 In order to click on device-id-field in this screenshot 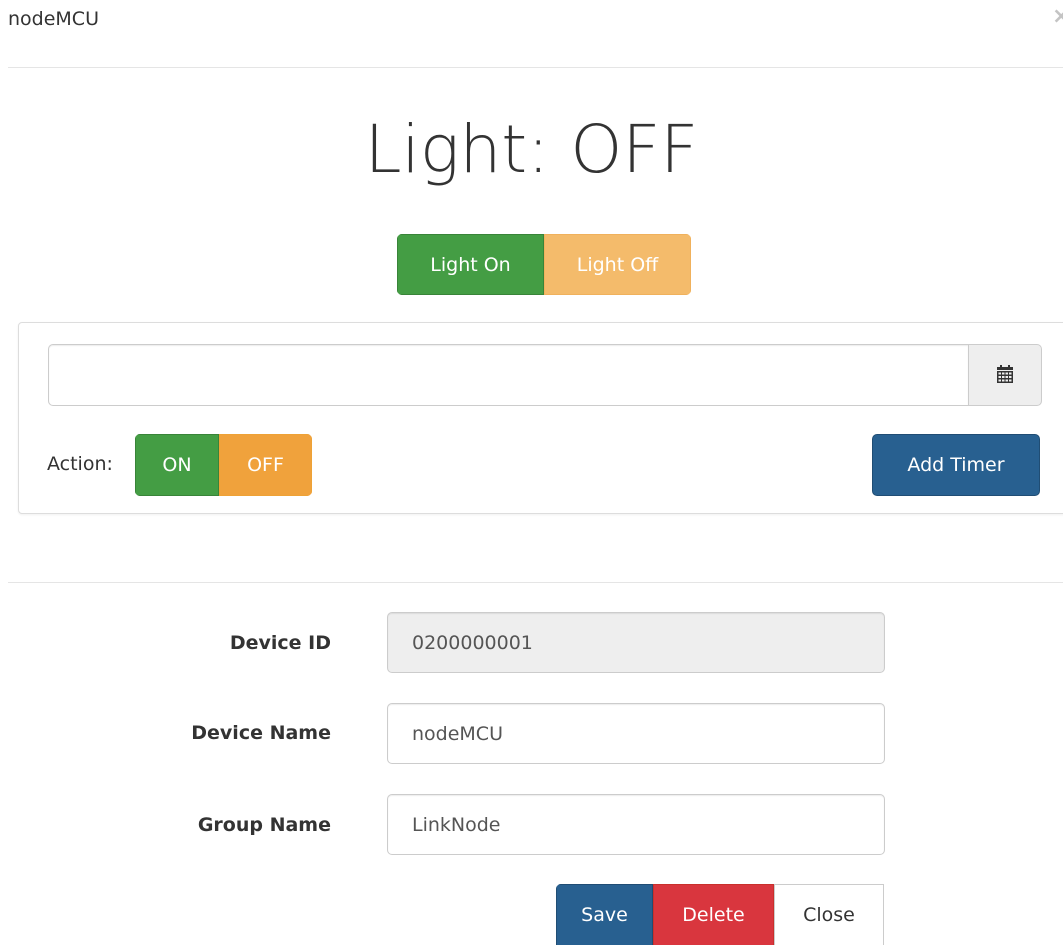, I will do `click(636, 642)`.